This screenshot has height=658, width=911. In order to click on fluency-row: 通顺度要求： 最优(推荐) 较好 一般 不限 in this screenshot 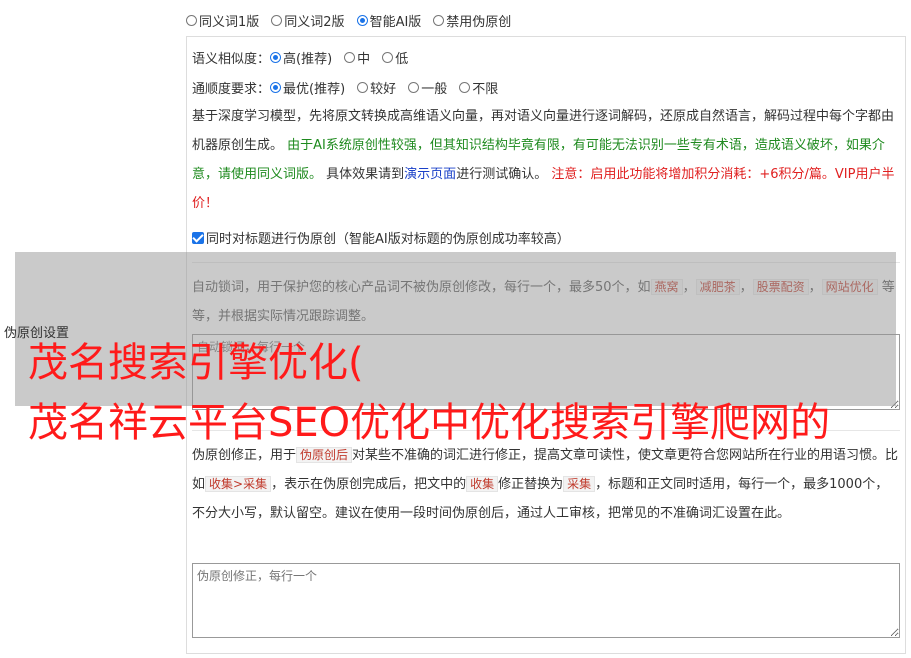, I will do `click(351, 87)`.